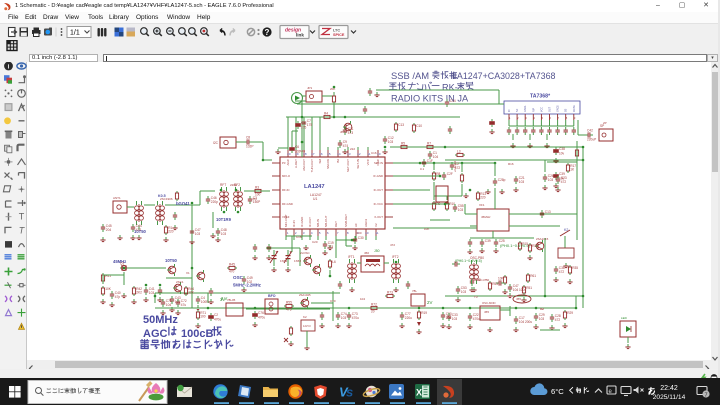 The image size is (720, 410). I want to click on svg-text: 10K, so click(426, 229).